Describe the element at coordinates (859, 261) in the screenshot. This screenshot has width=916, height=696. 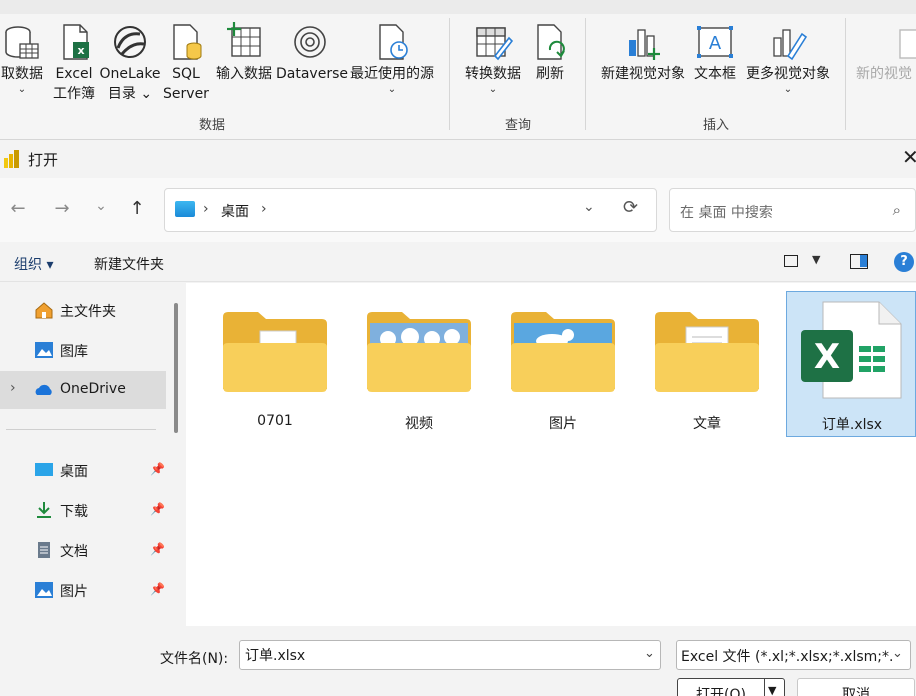
I see `preview-pane-icon` at that location.